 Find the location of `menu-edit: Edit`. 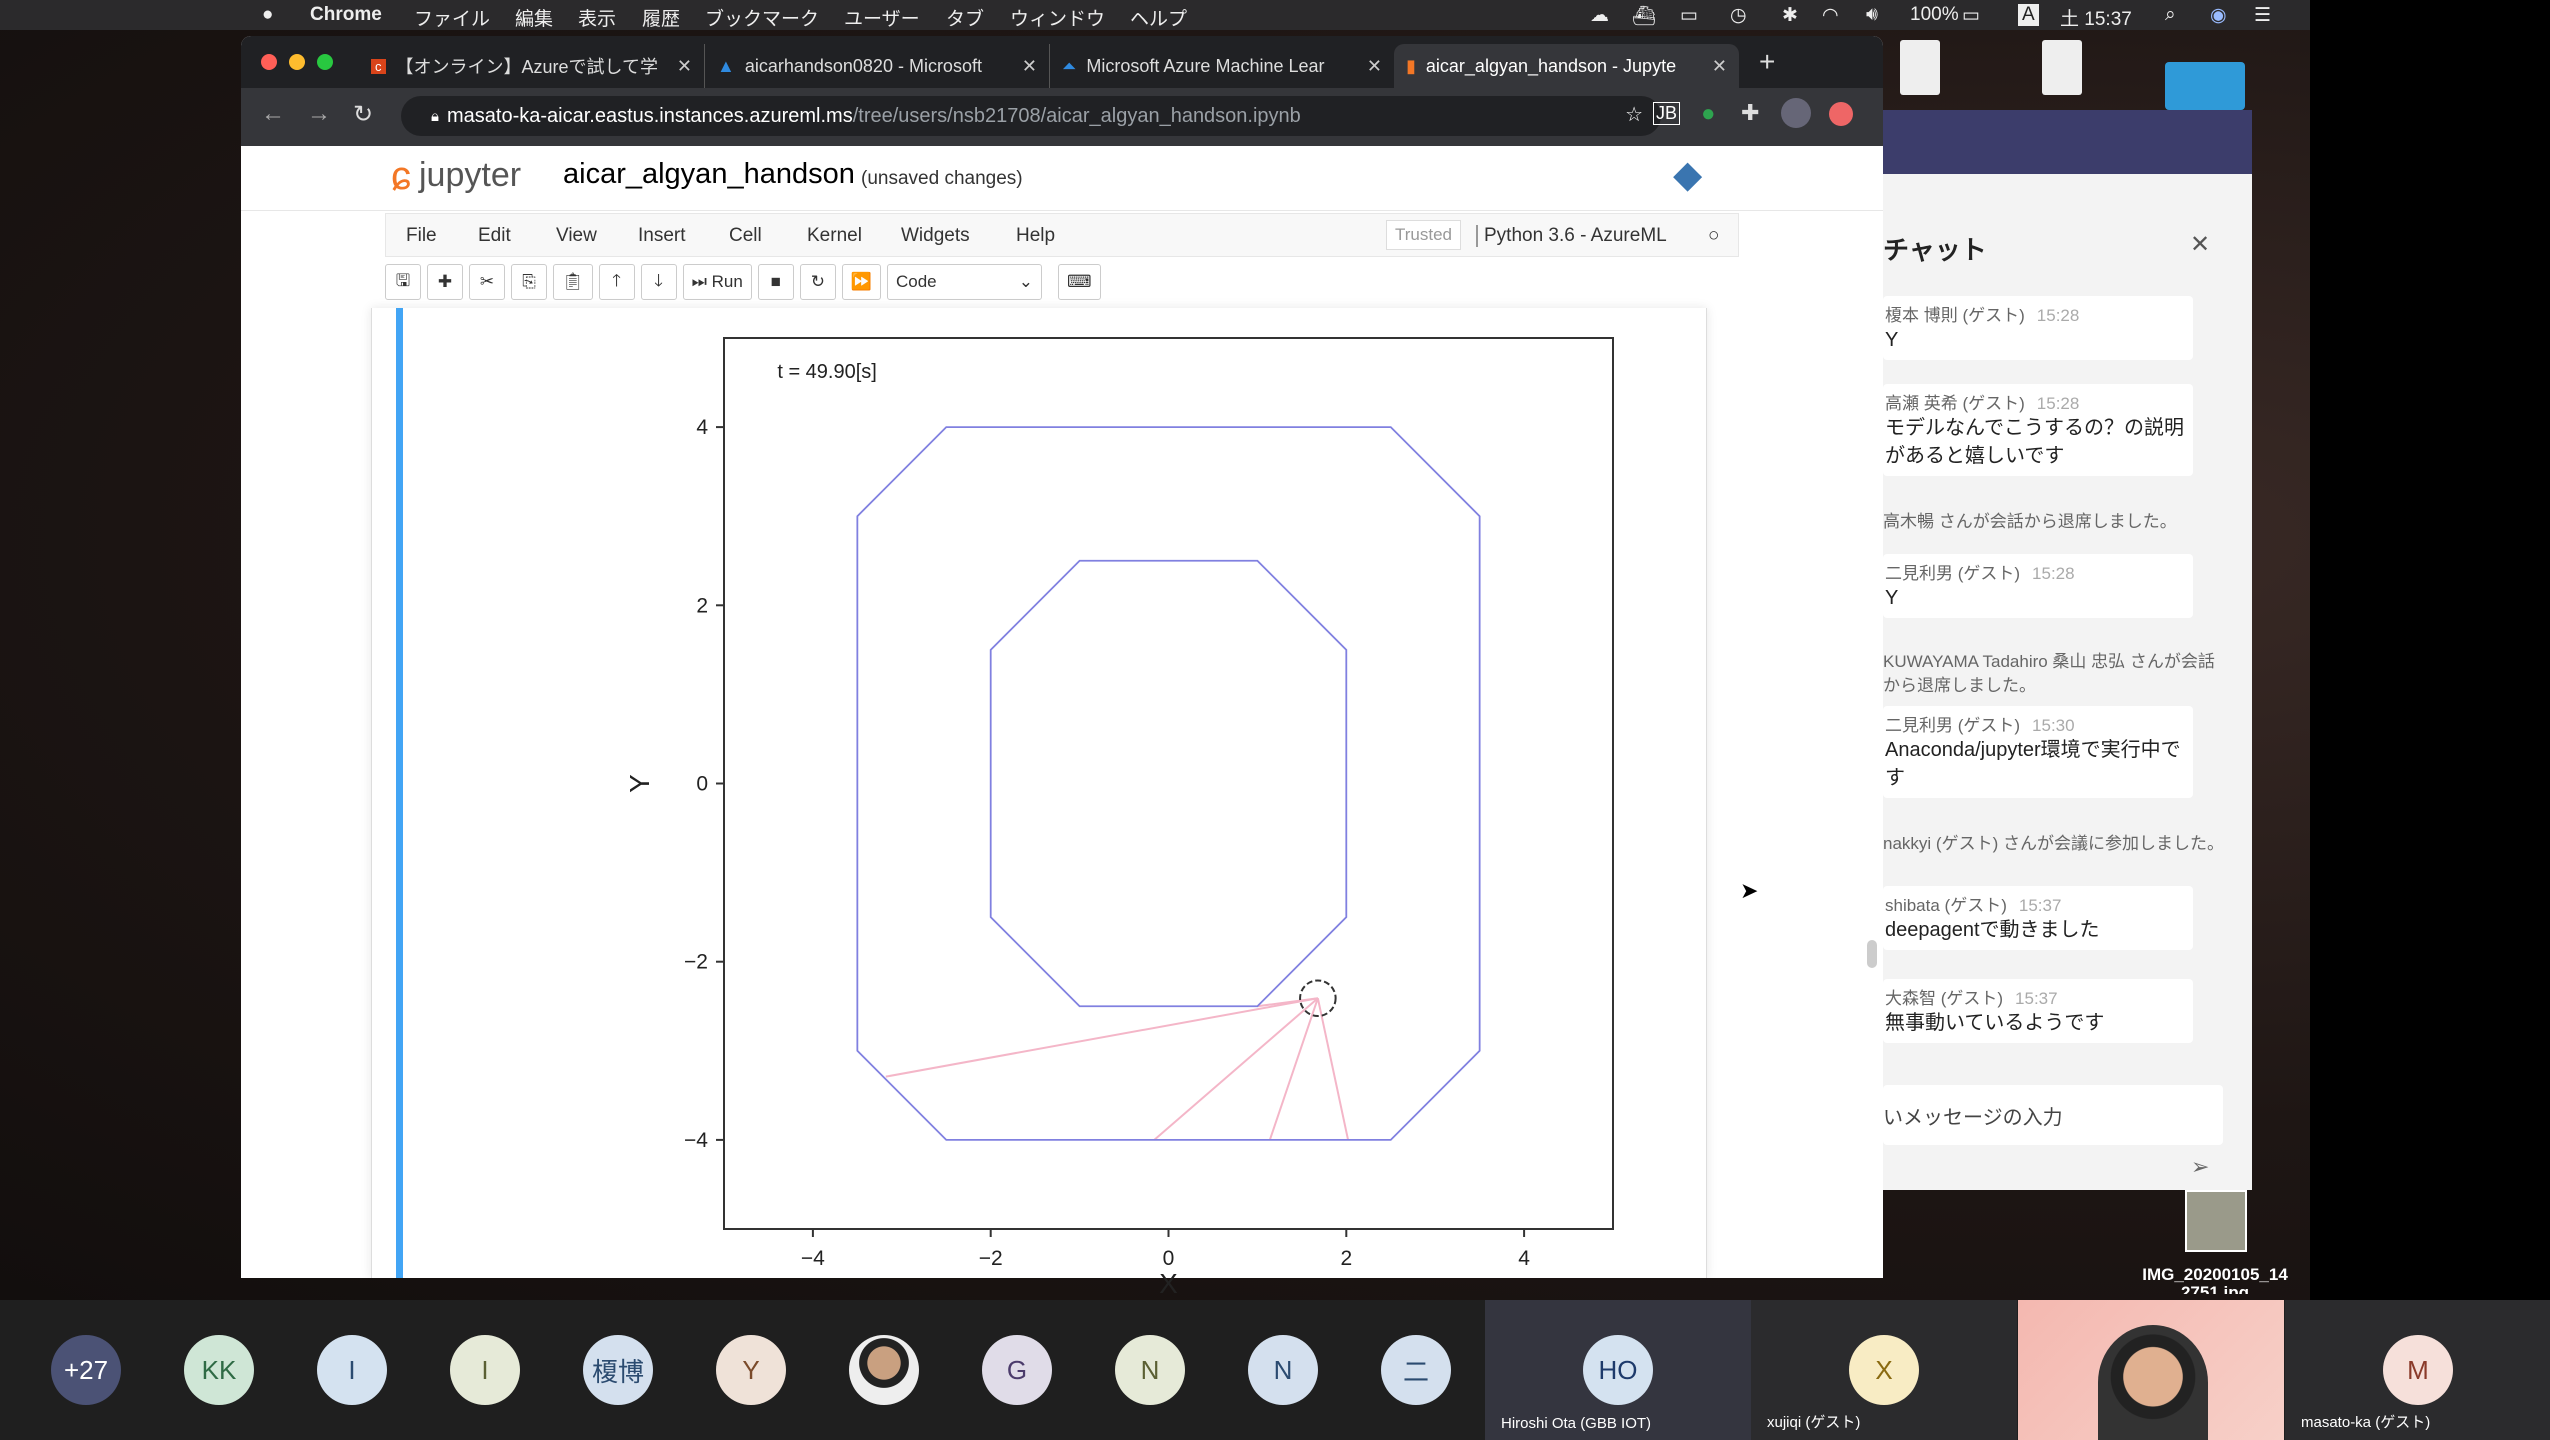

menu-edit: Edit is located at coordinates (494, 236).